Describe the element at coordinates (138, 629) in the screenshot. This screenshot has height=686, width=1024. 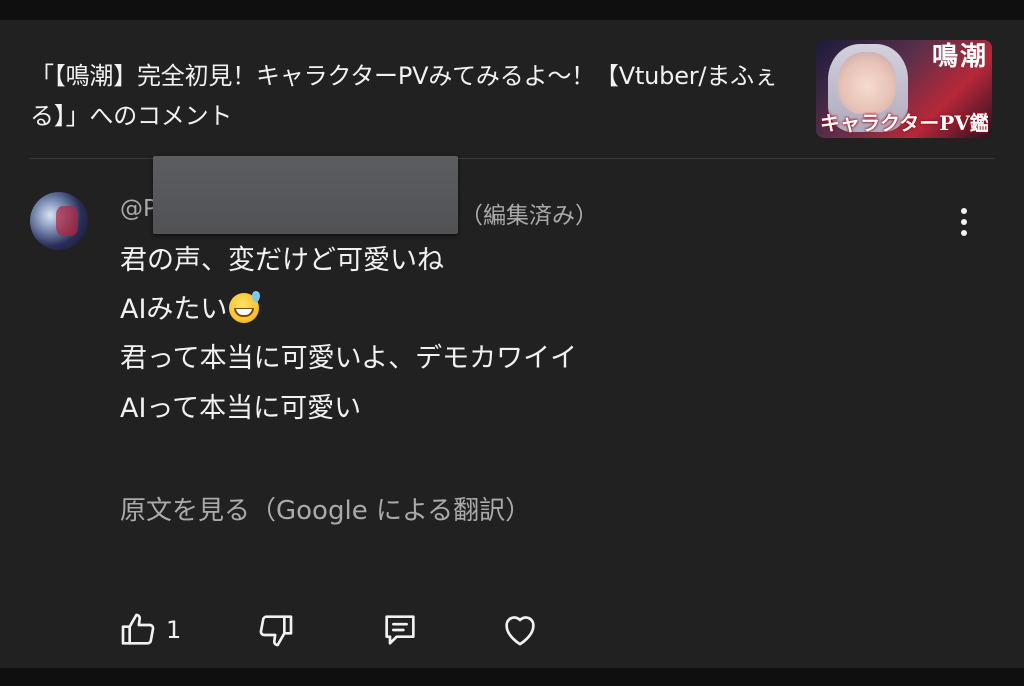
I see `thumbs-up-icon` at that location.